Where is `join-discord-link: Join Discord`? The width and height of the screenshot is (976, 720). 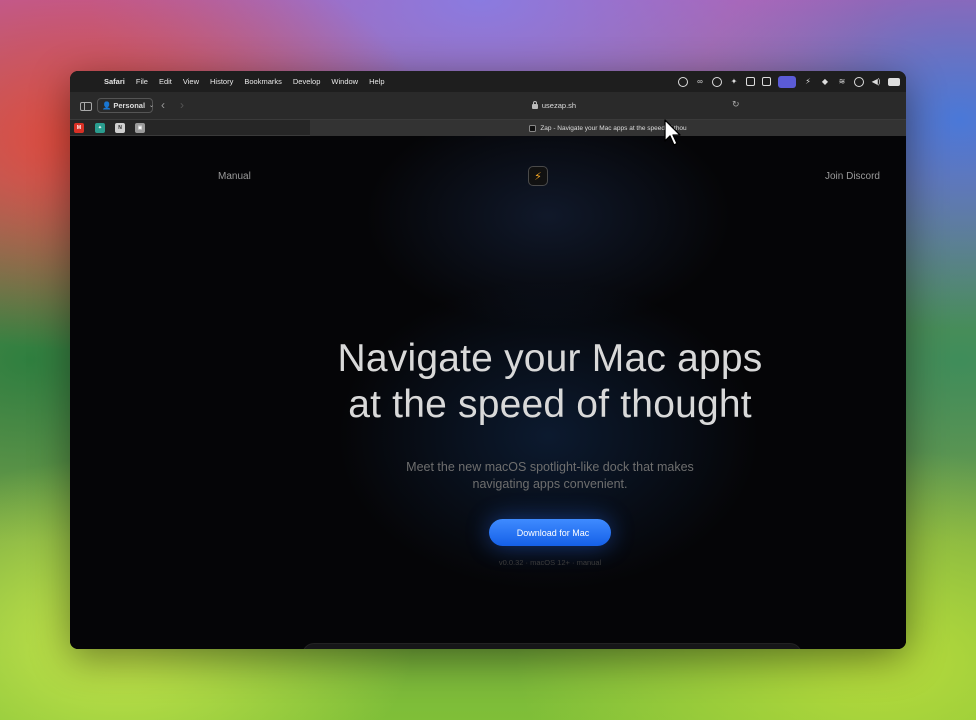 join-discord-link: Join Discord is located at coordinates (852, 176).